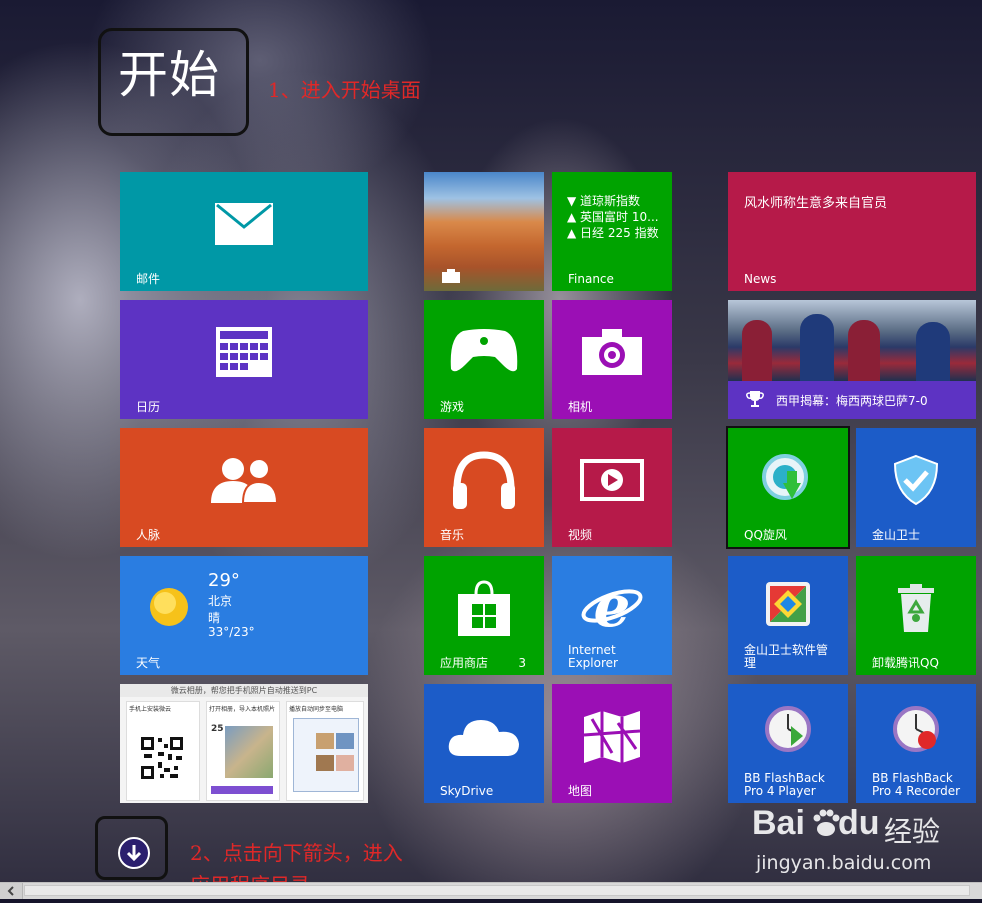 This screenshot has height=903, width=982. I want to click on cloud-icon, so click(483, 738).